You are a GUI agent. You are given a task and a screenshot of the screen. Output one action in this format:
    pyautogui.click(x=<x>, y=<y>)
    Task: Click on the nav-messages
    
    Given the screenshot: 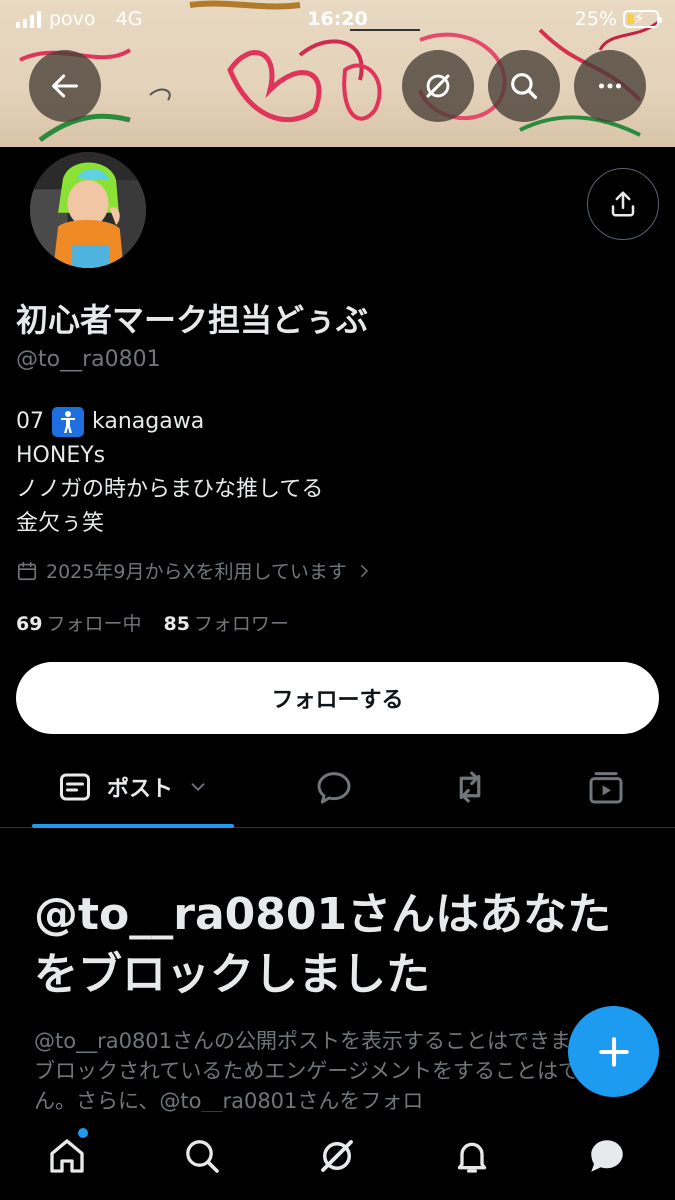 What is the action you would take?
    pyautogui.click(x=607, y=1156)
    